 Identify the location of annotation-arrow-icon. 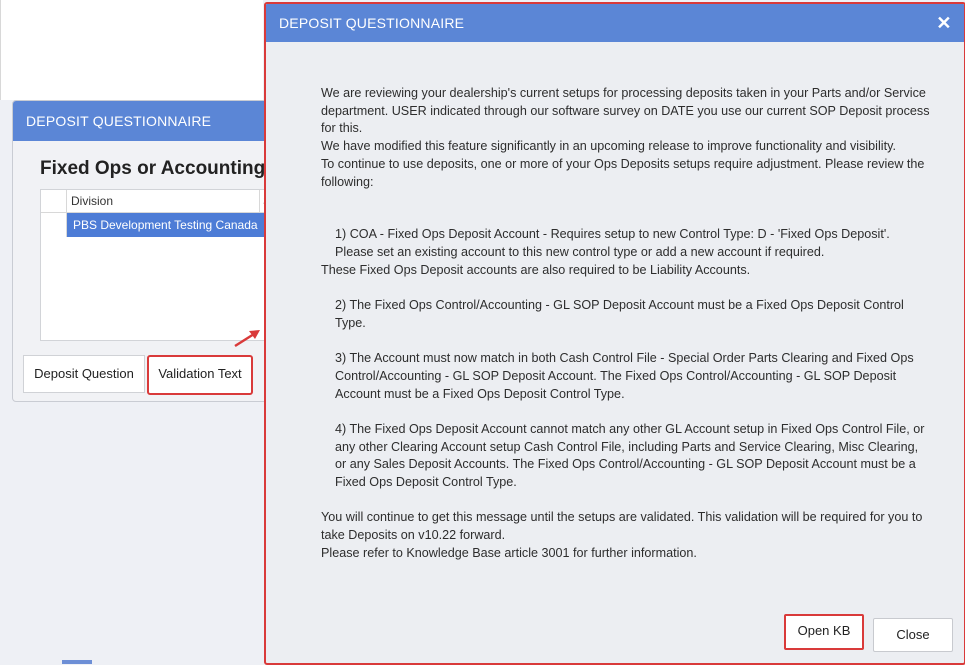
(247, 339).